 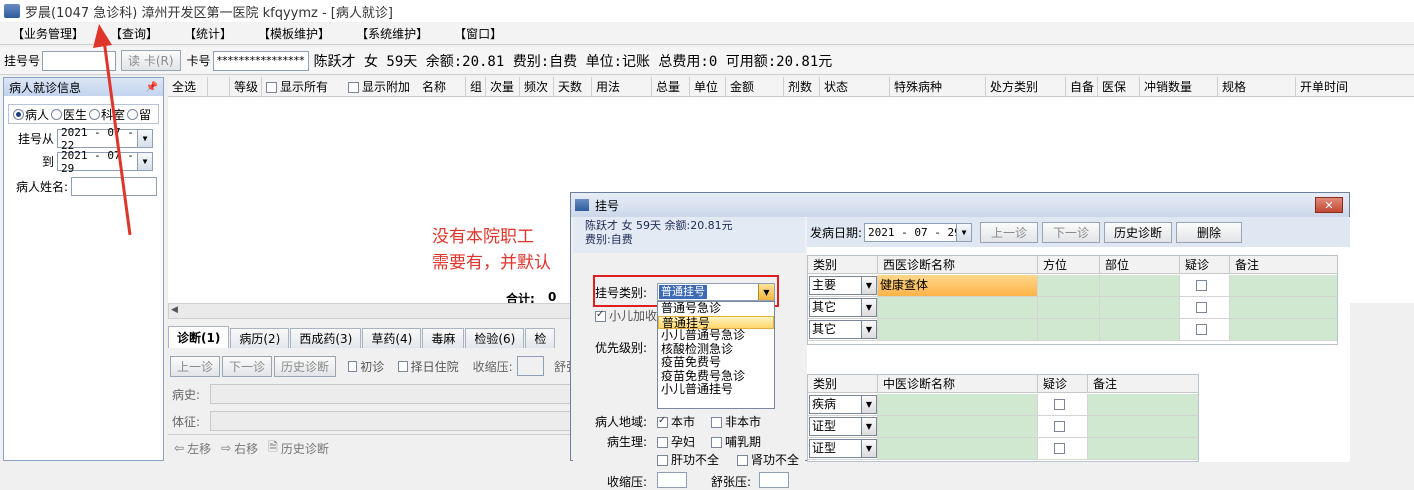 What do you see at coordinates (179, 448) in the screenshot?
I see `arrow-left-icon: ⇦` at bounding box center [179, 448].